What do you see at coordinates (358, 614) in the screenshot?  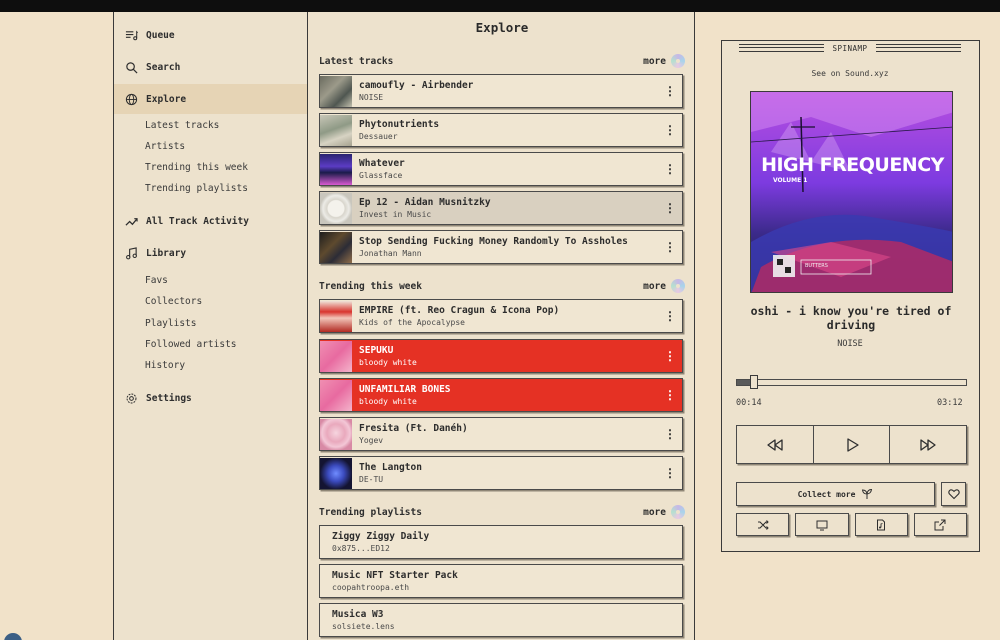 I see `playlist-title: Musica W3` at bounding box center [358, 614].